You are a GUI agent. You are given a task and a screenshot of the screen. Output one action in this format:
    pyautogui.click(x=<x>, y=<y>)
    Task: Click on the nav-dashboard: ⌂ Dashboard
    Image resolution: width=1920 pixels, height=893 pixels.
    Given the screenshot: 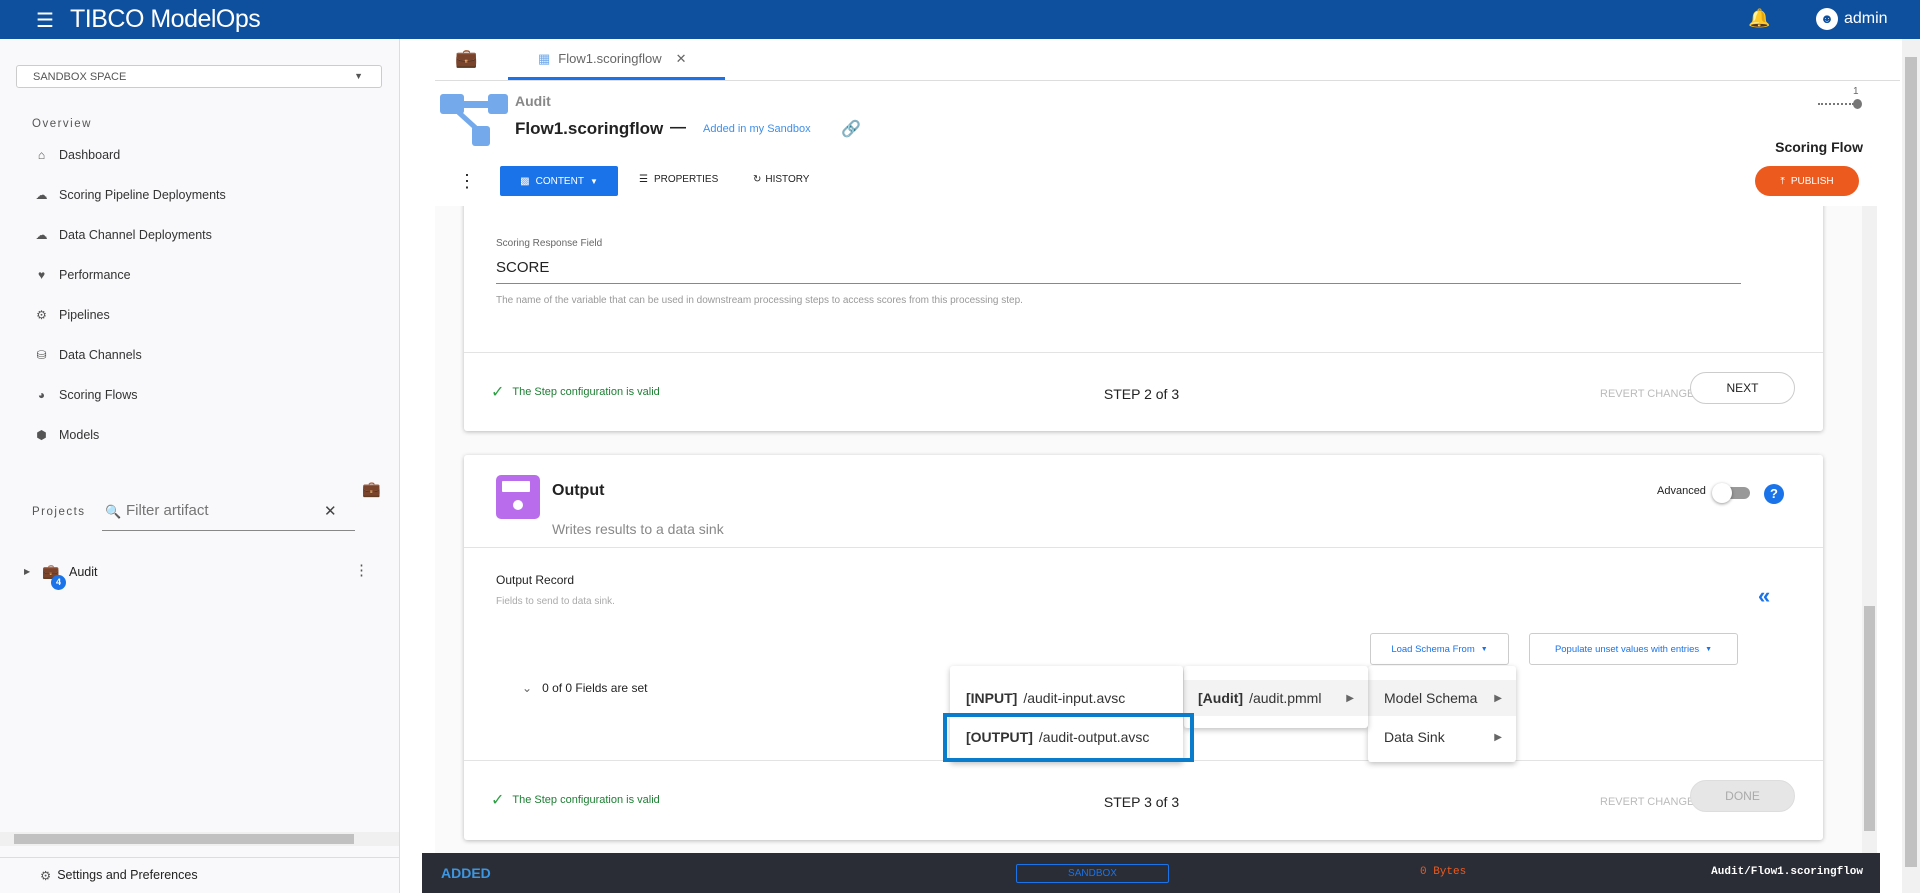 What is the action you would take?
    pyautogui.click(x=77, y=155)
    